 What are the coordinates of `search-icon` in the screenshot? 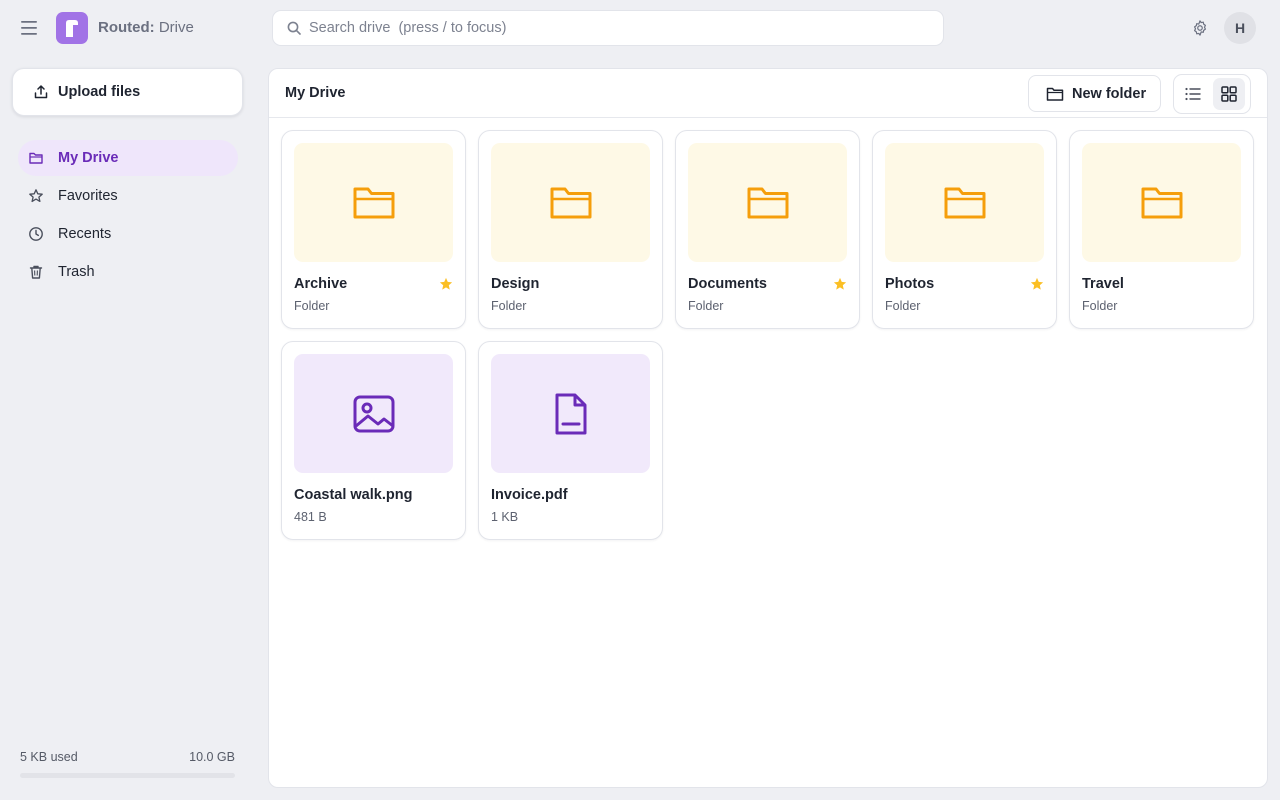 It's located at (294, 28).